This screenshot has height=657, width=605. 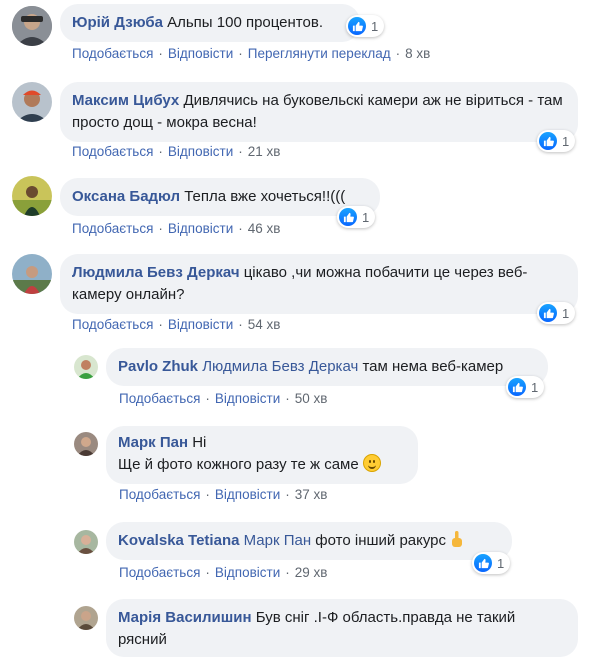 I want to click on comment-actions: Подобається · Відповісти · 54 хв, so click(x=176, y=324).